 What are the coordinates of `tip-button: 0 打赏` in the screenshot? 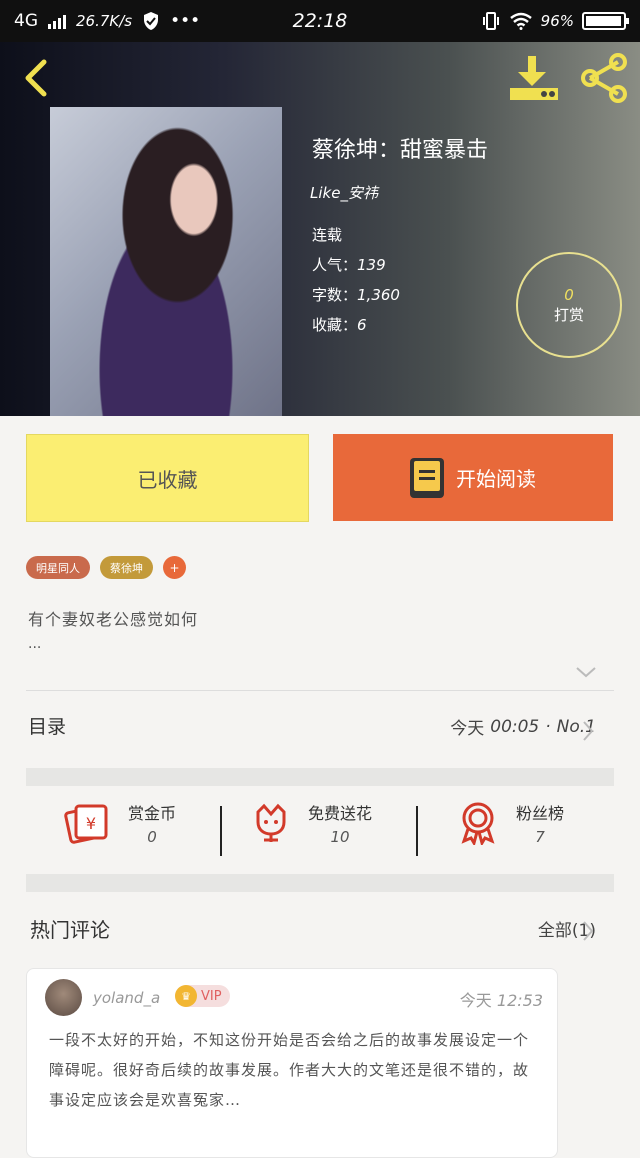 It's located at (569, 305).